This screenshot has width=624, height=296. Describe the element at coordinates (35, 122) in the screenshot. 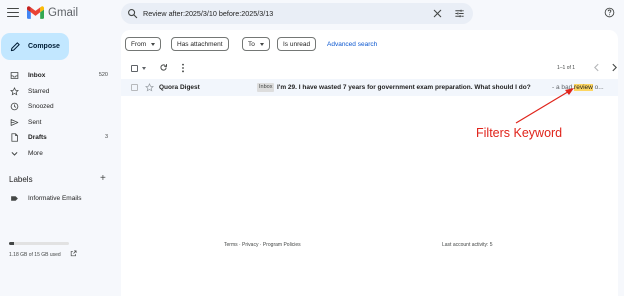

I see `sidebar-item-label: Sent` at that location.